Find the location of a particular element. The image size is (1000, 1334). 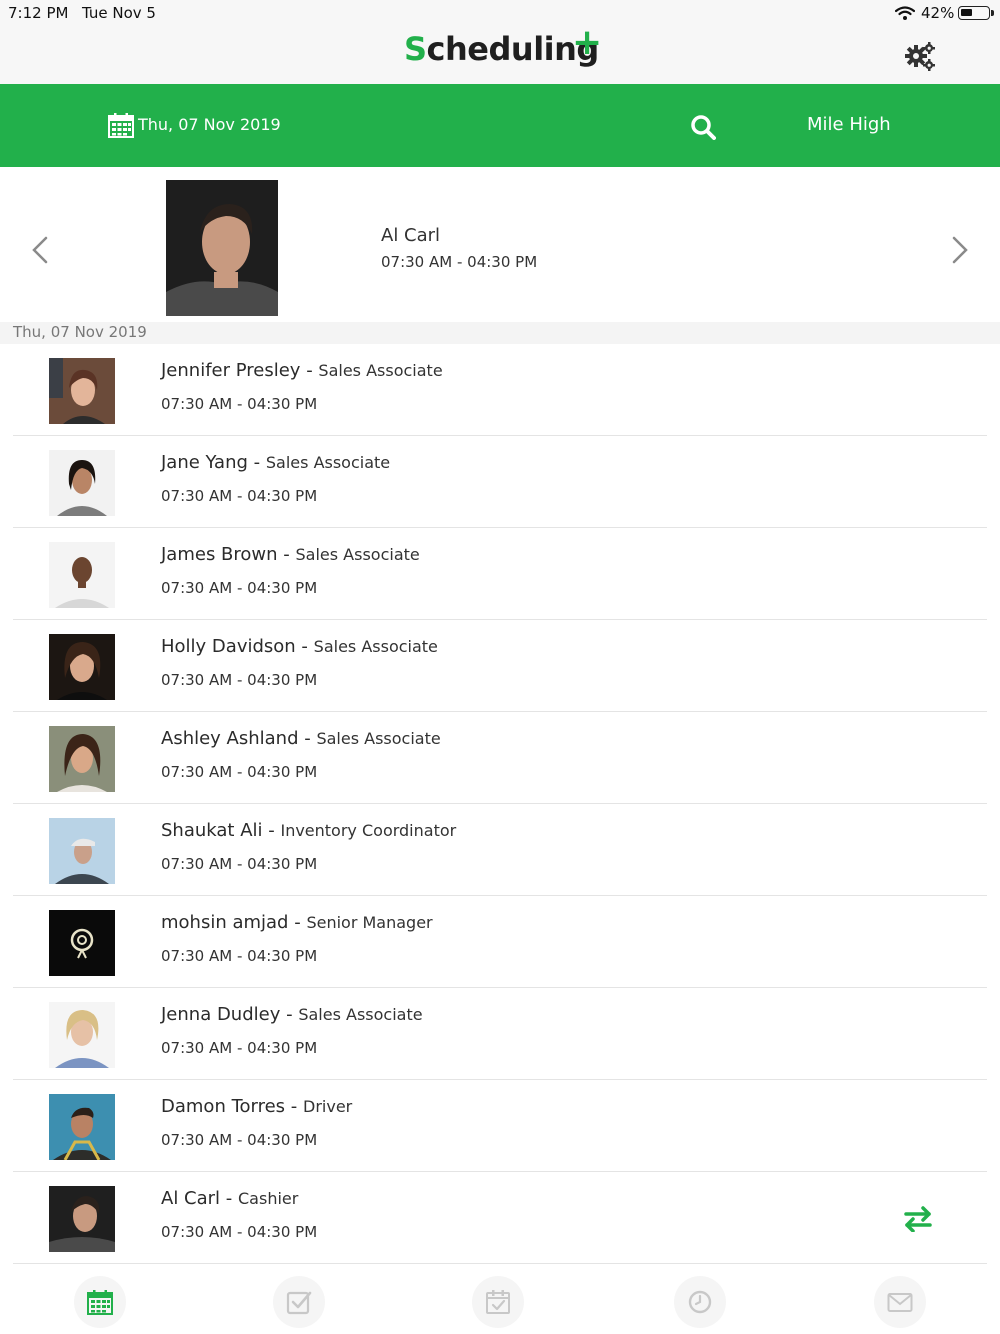

list-date-label: Thu, 07 Nov 2019 is located at coordinates (80, 332).